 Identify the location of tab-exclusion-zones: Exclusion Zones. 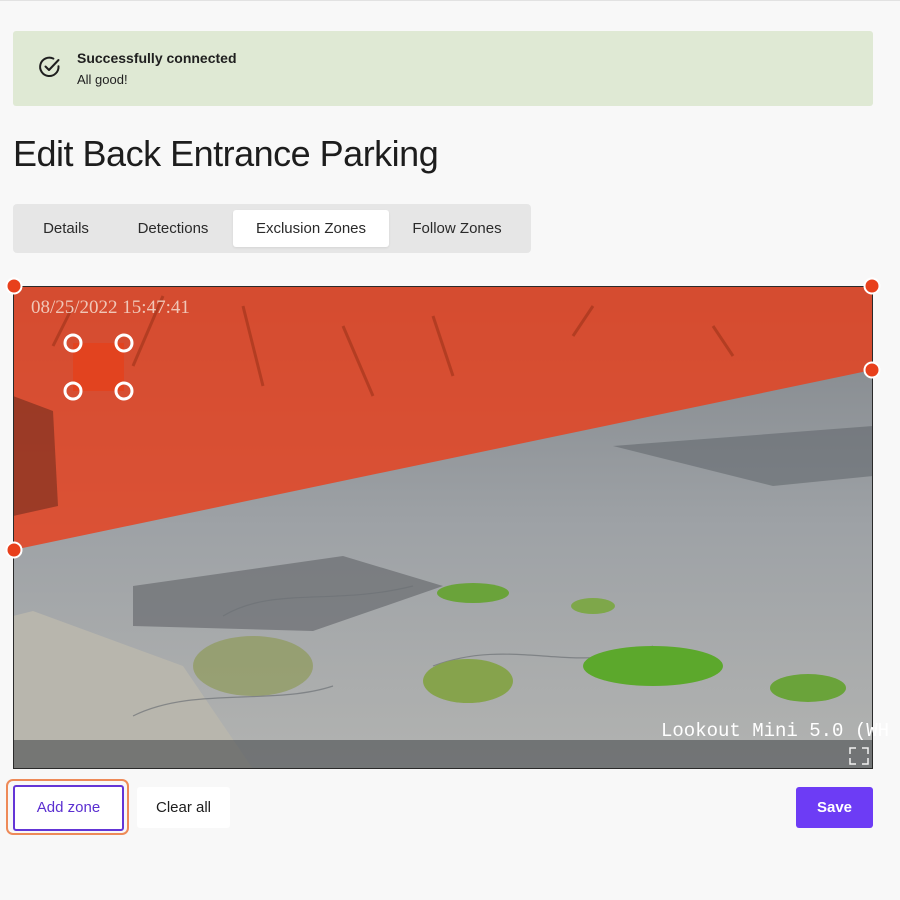
(311, 228).